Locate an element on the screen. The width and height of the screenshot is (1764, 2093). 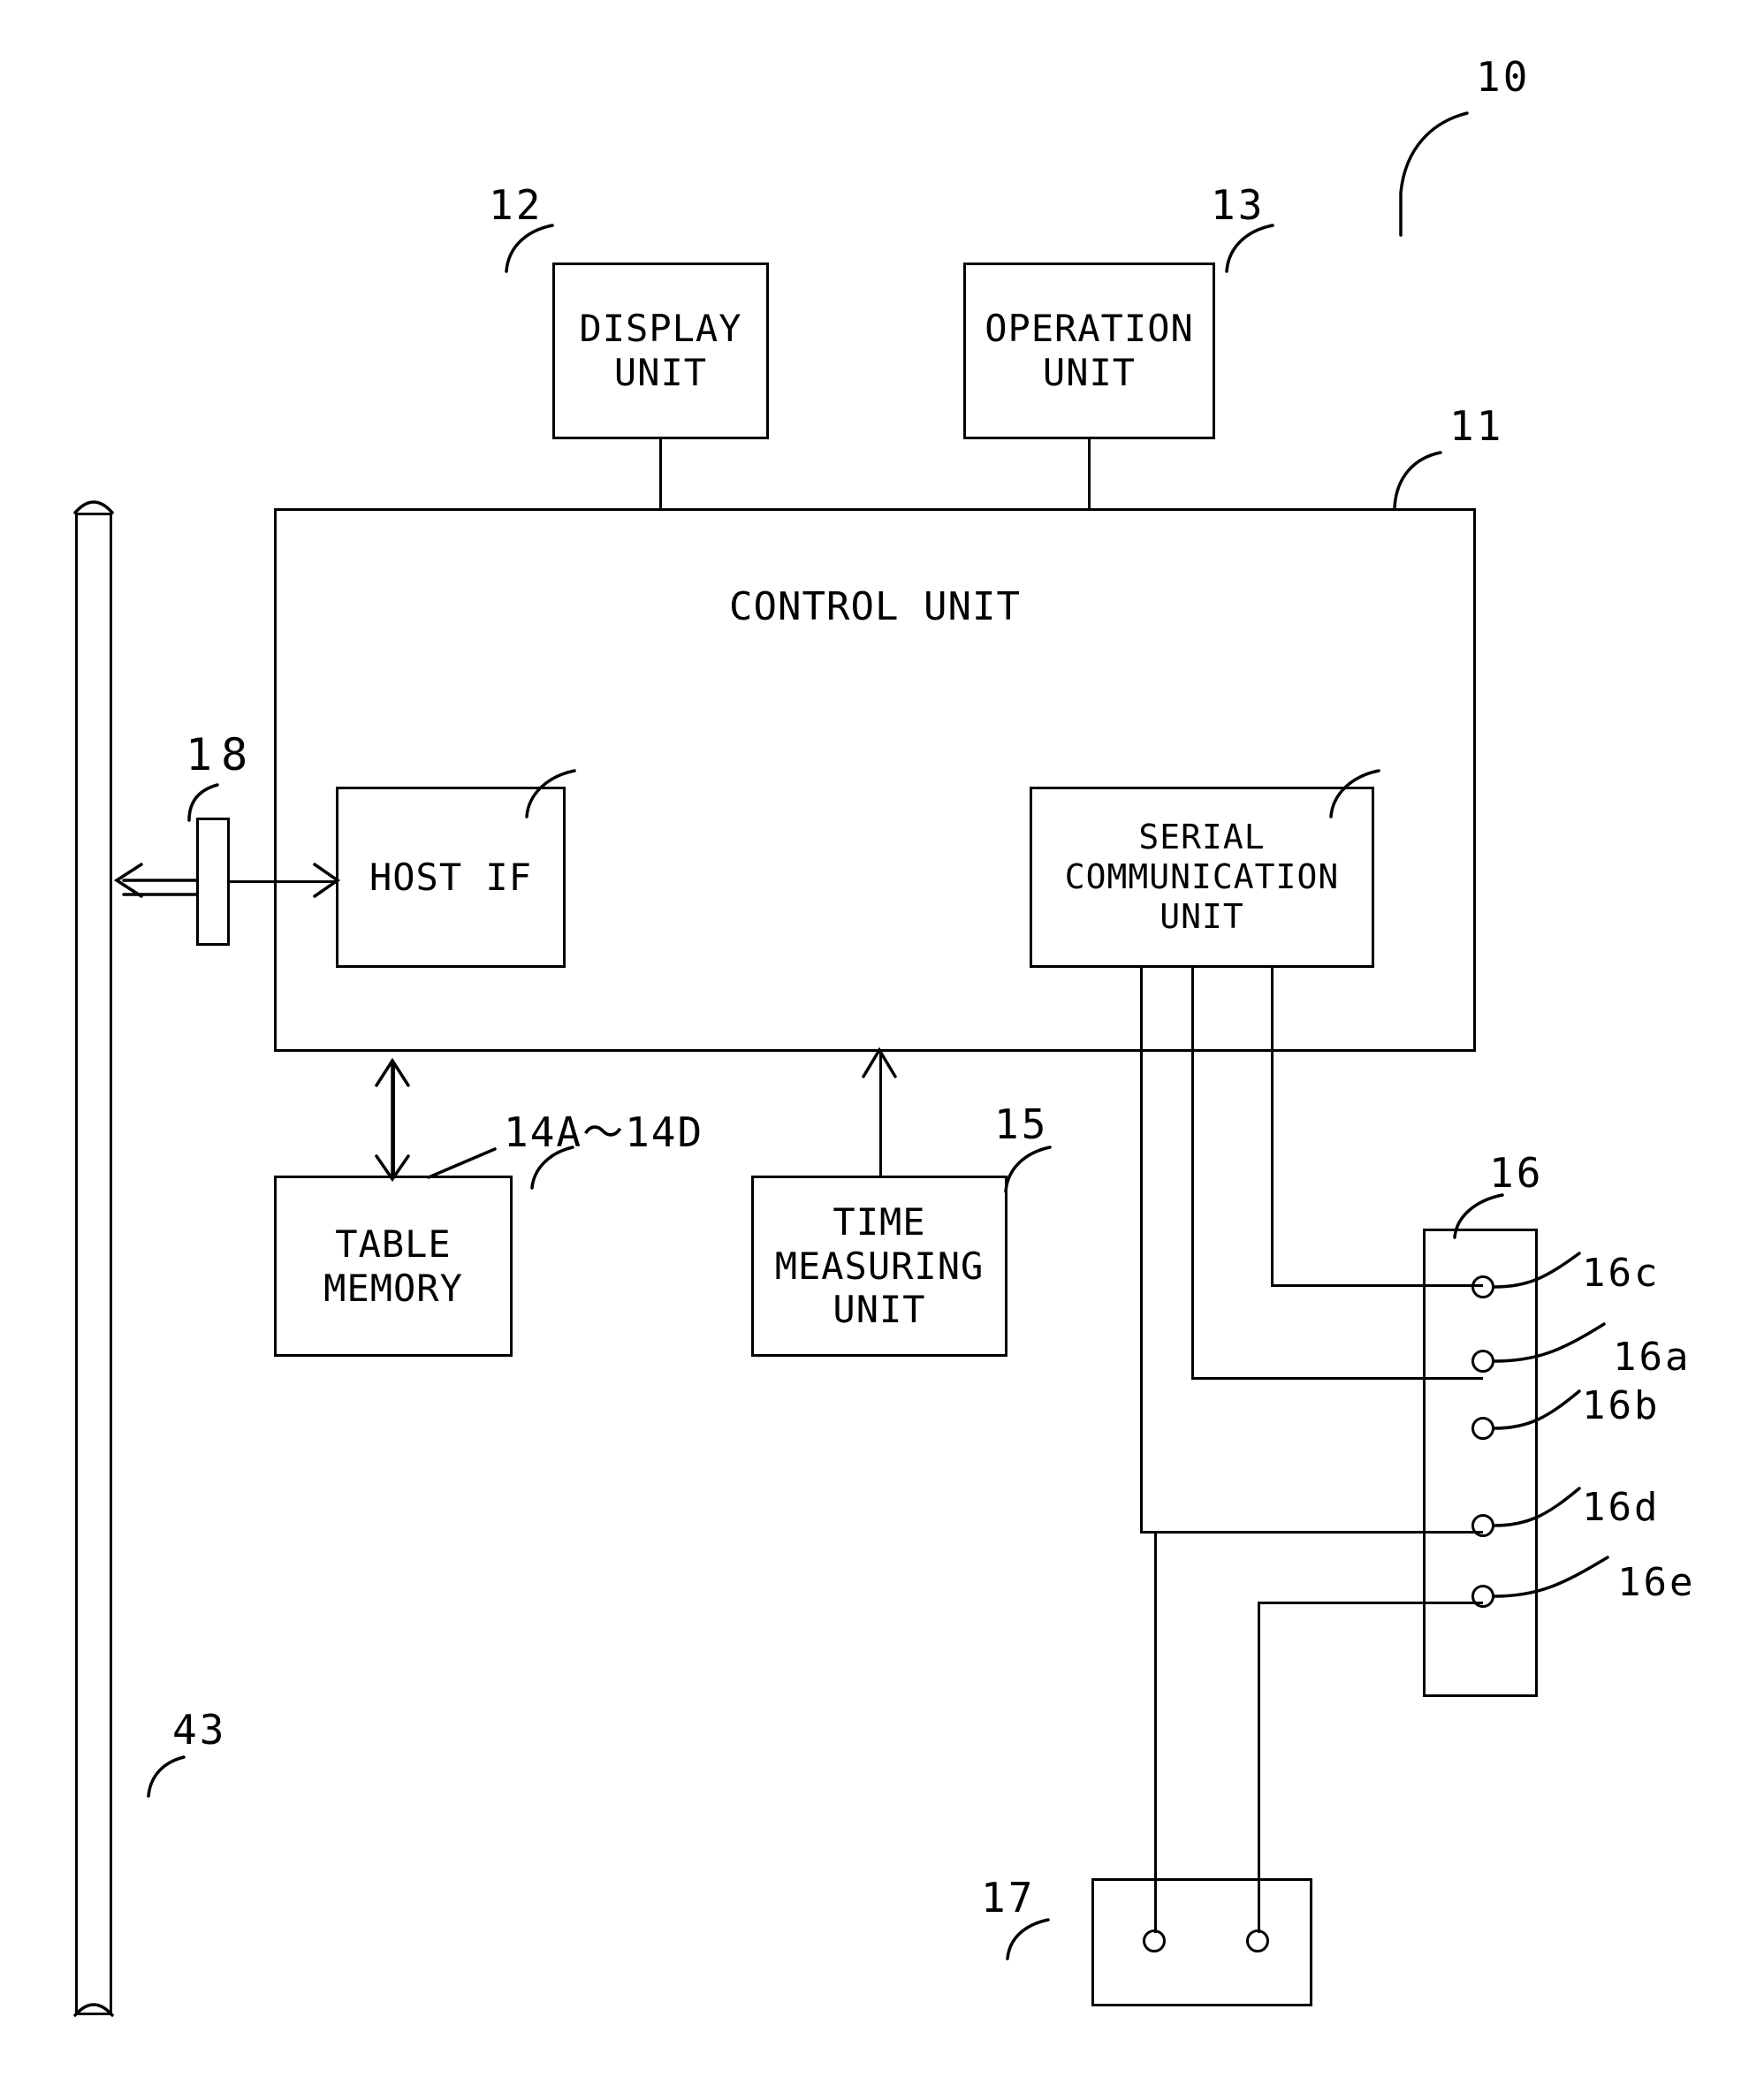
ref-12: 12 is located at coordinates (516, 205).